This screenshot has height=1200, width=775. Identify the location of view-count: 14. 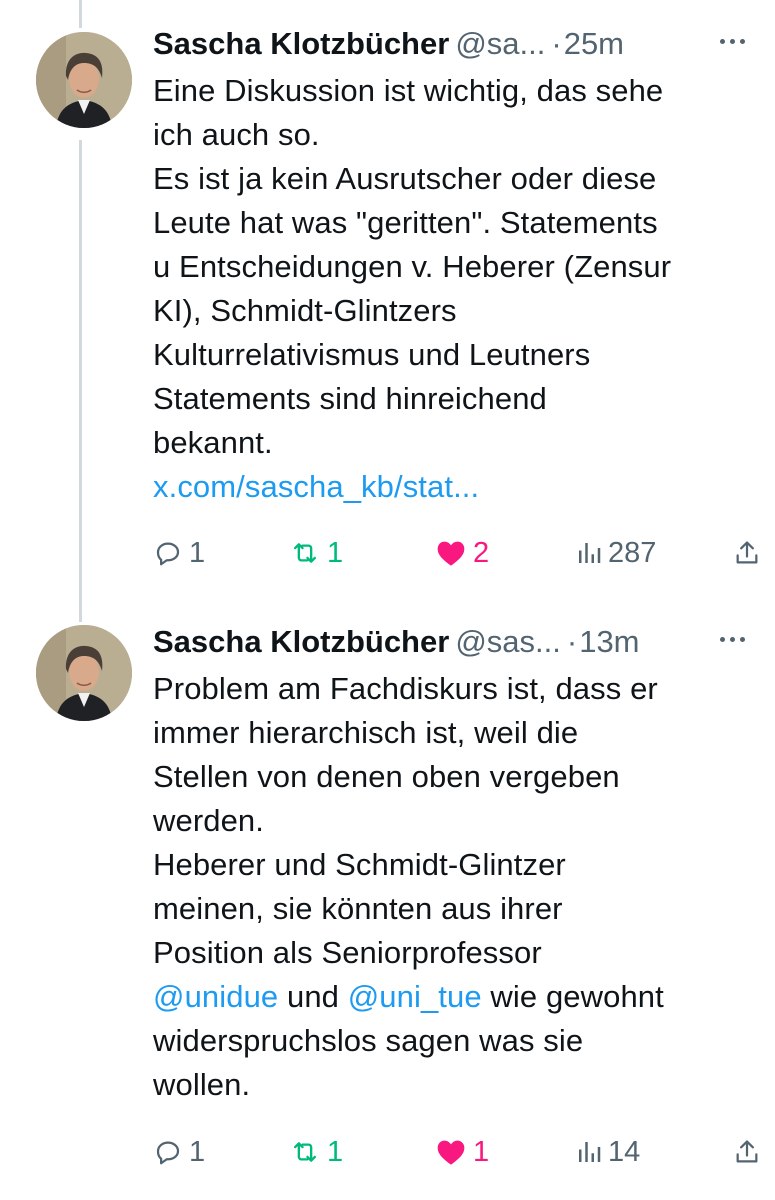
(624, 1151).